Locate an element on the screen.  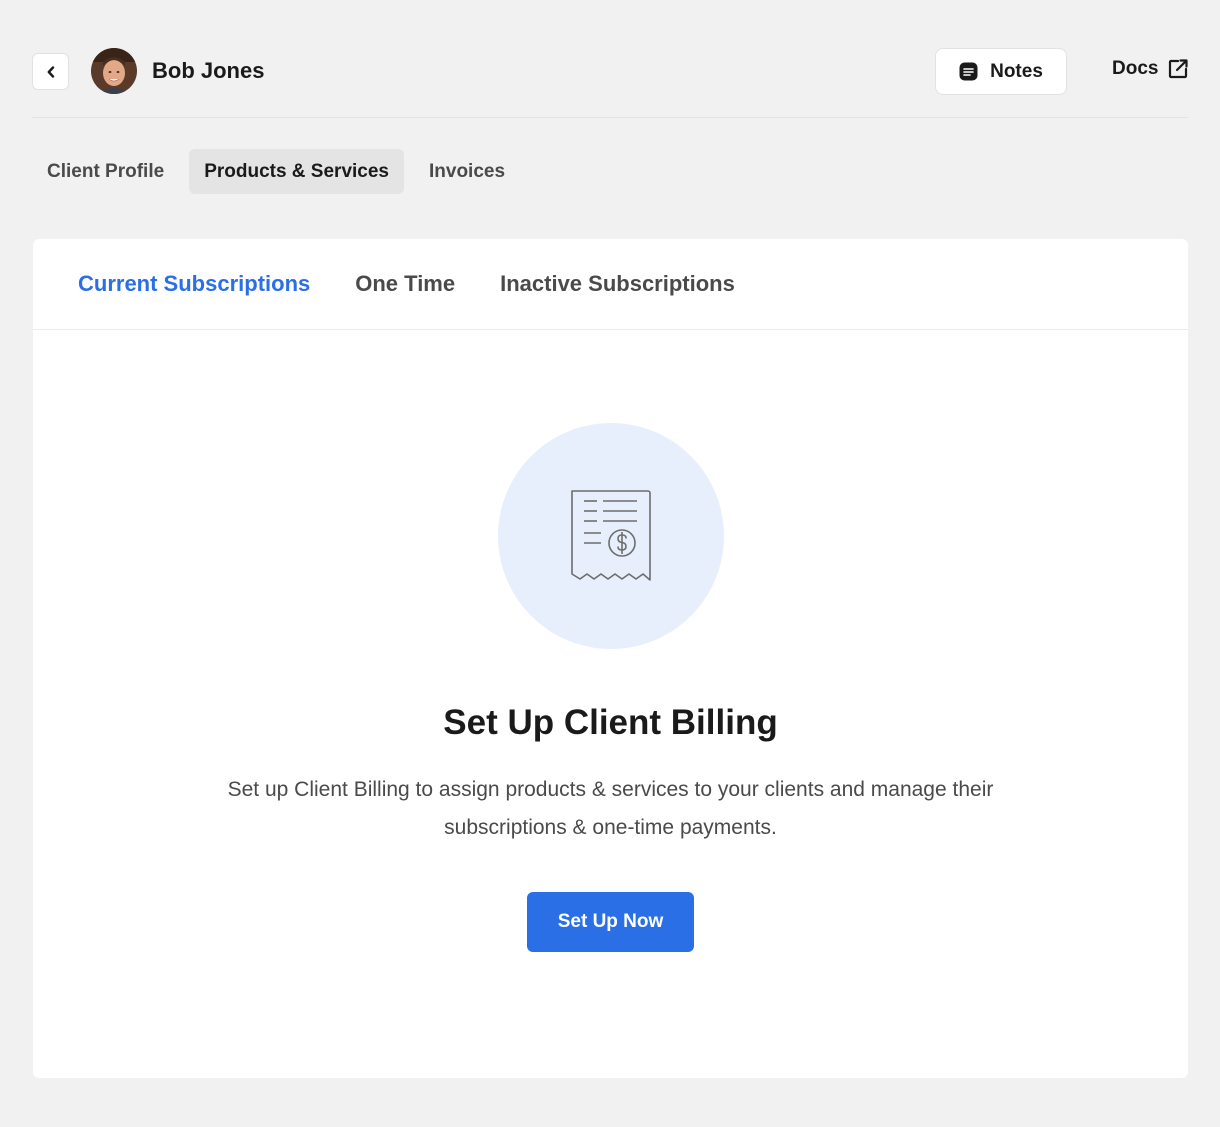
chevron-left-icon is located at coordinates (50, 71).